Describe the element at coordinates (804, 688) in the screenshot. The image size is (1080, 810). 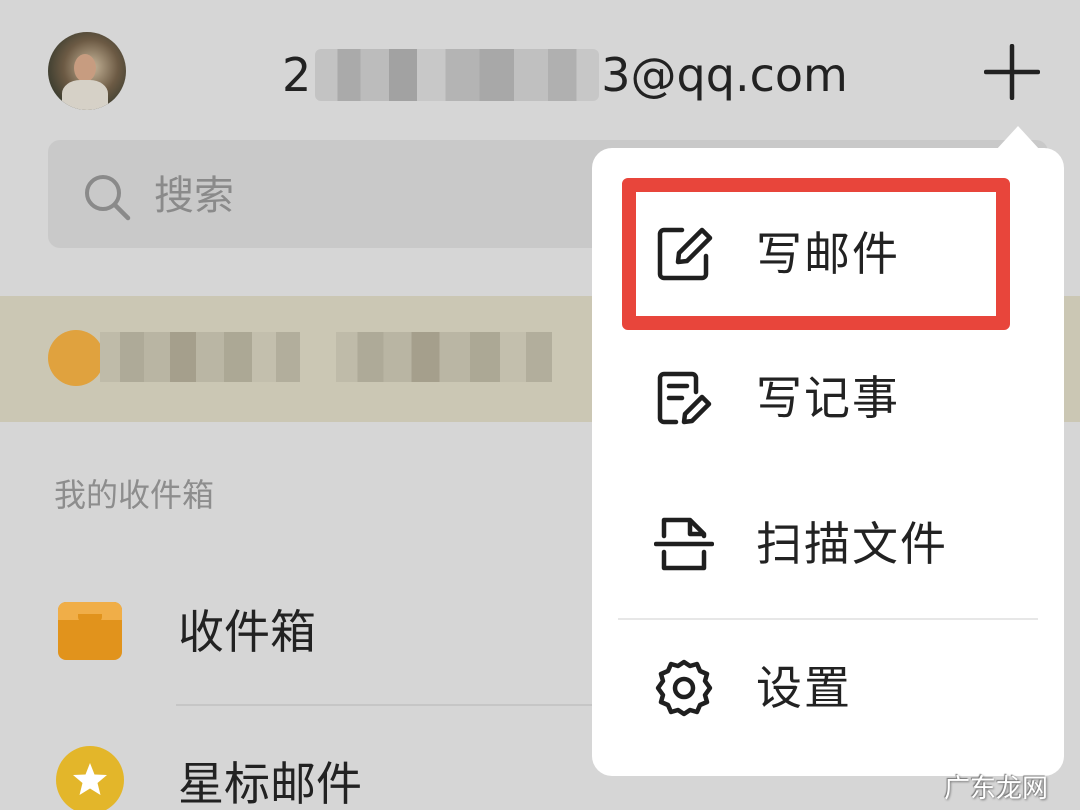
I see `menu-item-label: 设置` at that location.